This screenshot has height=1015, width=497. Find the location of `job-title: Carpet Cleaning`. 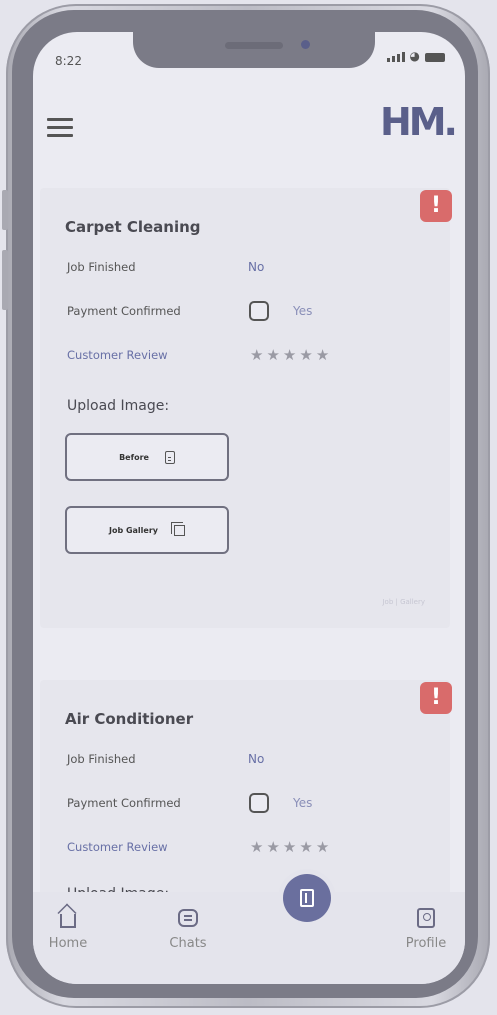

job-title: Carpet Cleaning is located at coordinates (133, 227).